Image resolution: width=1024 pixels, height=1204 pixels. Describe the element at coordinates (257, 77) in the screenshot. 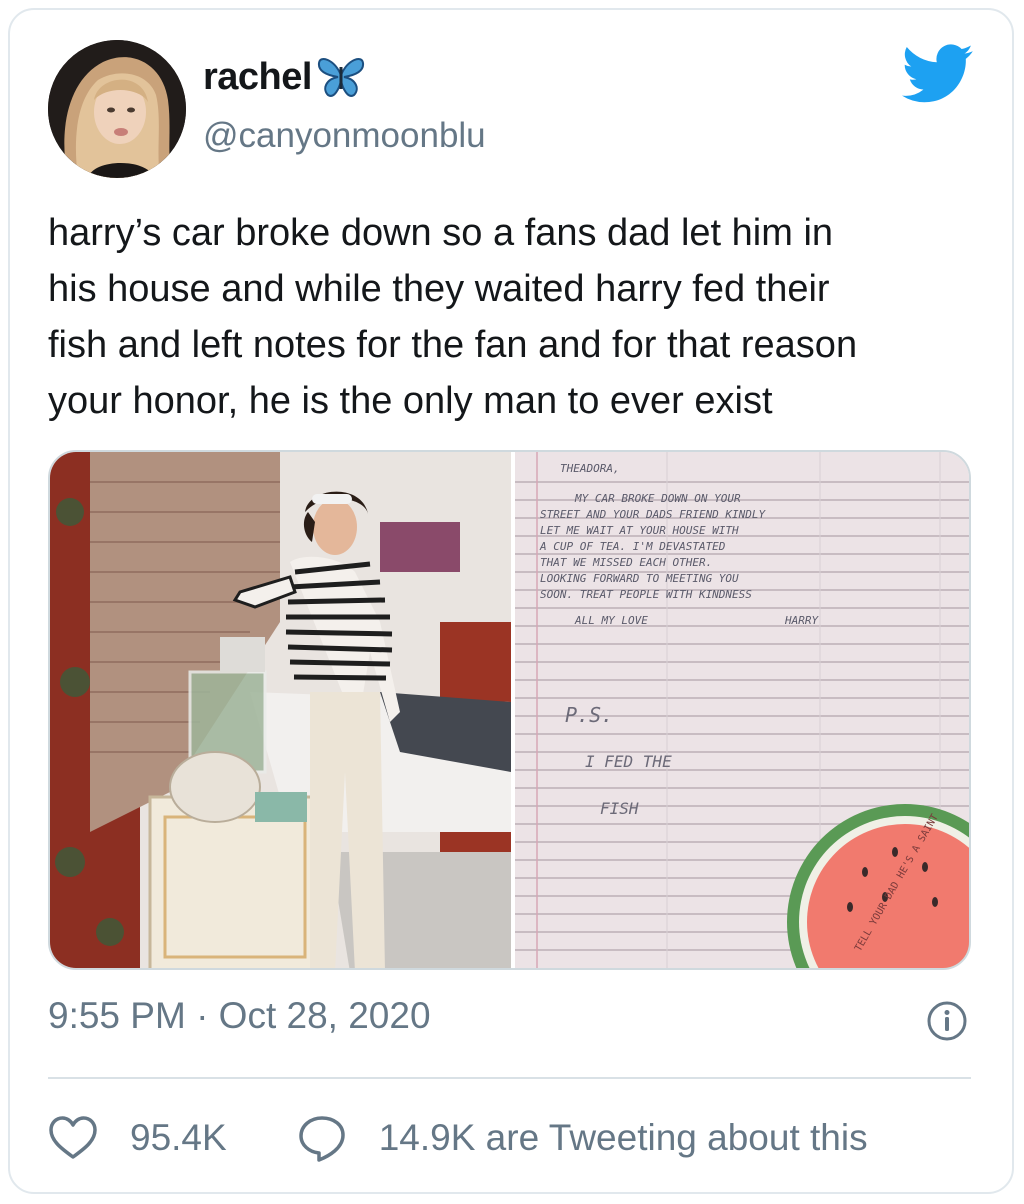

I see `display-name: rachel` at that location.